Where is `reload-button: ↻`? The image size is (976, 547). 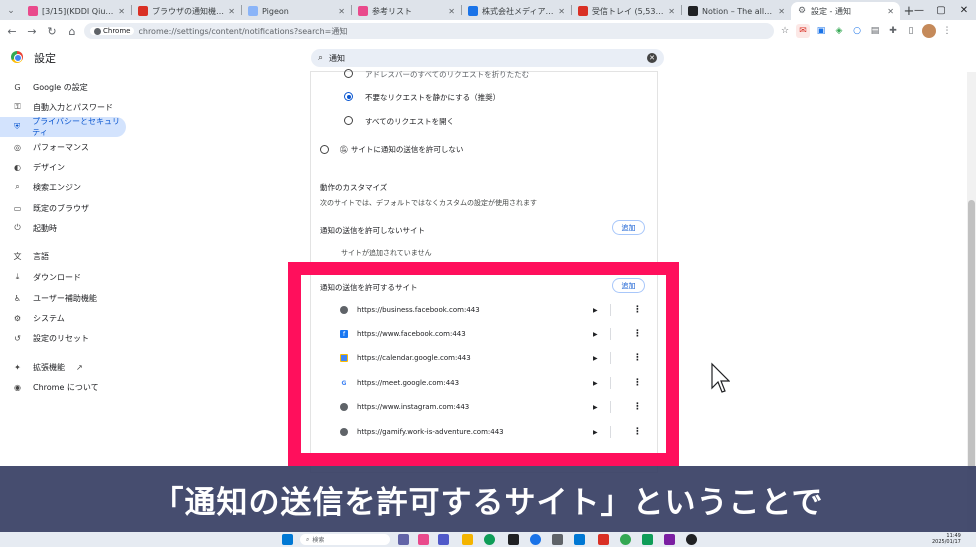
reload-button: ↻ is located at coordinates (52, 31).